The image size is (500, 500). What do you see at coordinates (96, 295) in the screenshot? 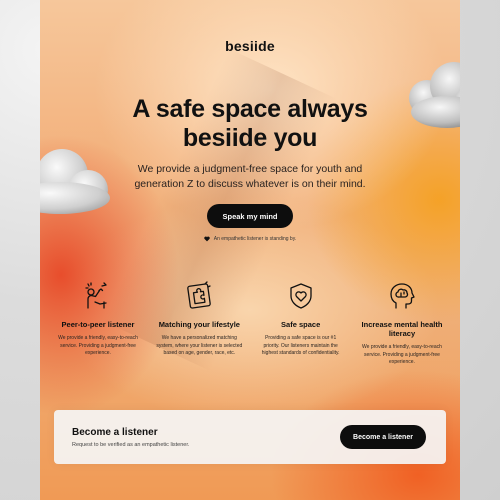
I see `peer-listener-icon` at bounding box center [96, 295].